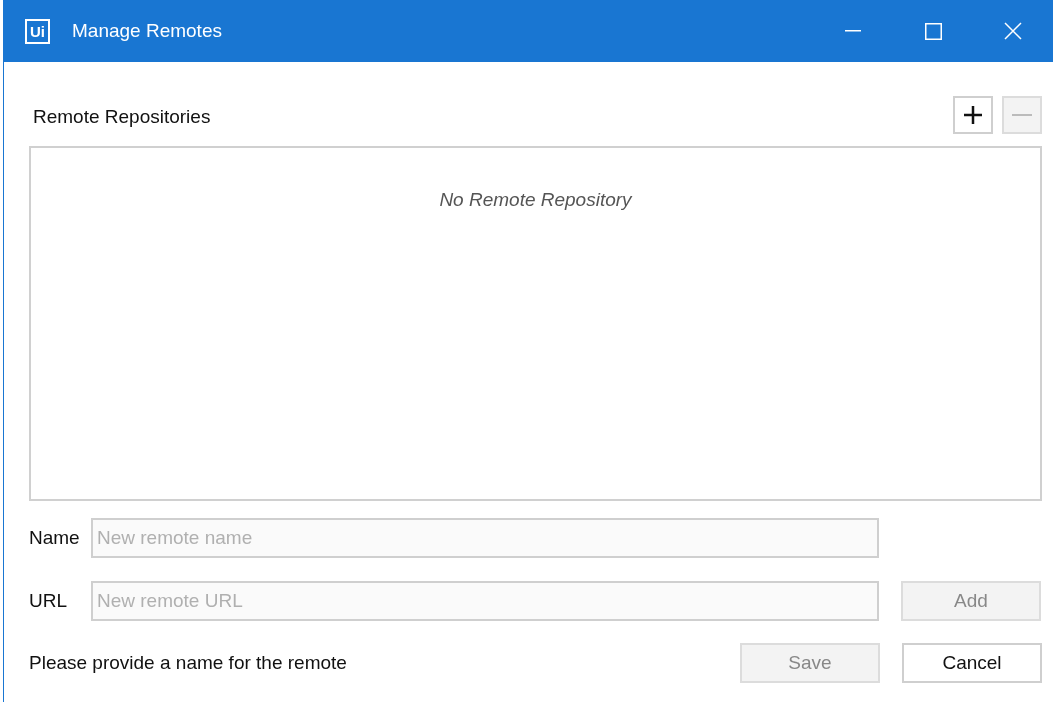 This screenshot has width=1053, height=702. Describe the element at coordinates (485, 601) in the screenshot. I see `input-field: New remote URL` at that location.